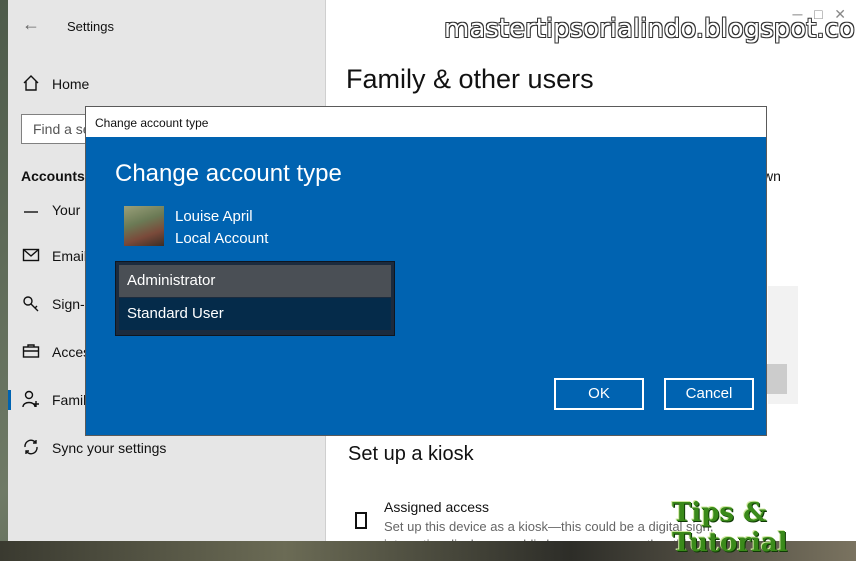 The width and height of the screenshot is (856, 561). Describe the element at coordinates (175, 313) in the screenshot. I see `option-label: Standard User` at that location.